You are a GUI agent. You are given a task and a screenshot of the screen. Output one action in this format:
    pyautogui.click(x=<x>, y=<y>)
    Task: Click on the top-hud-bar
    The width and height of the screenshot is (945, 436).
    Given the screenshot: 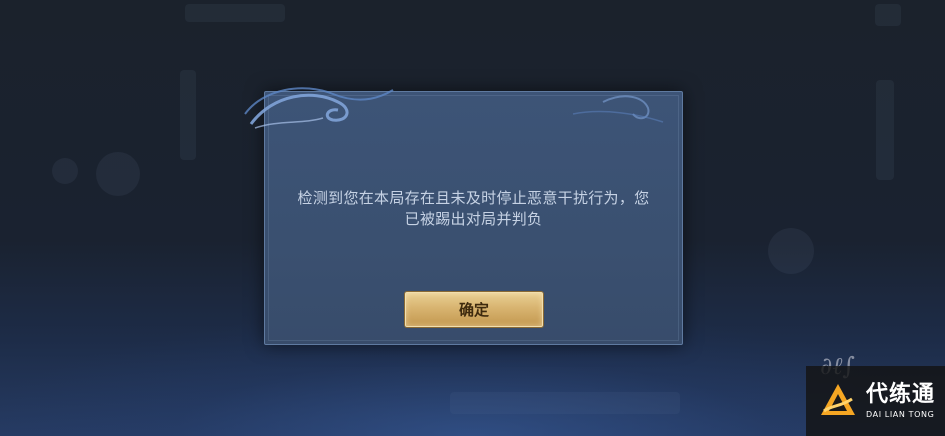 What is the action you would take?
    pyautogui.click(x=235, y=13)
    